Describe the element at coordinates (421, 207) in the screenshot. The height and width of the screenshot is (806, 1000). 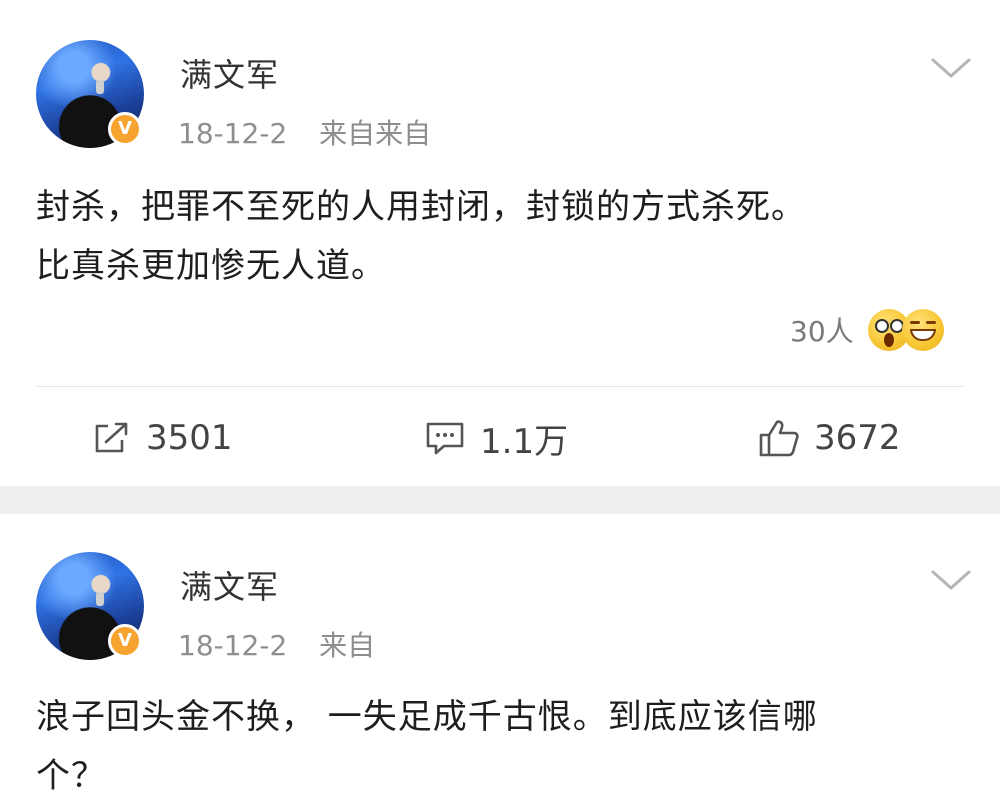
I see `post-text-line: 封杀，把罪不至死的人用封闭，封锁的方式杀死。` at that location.